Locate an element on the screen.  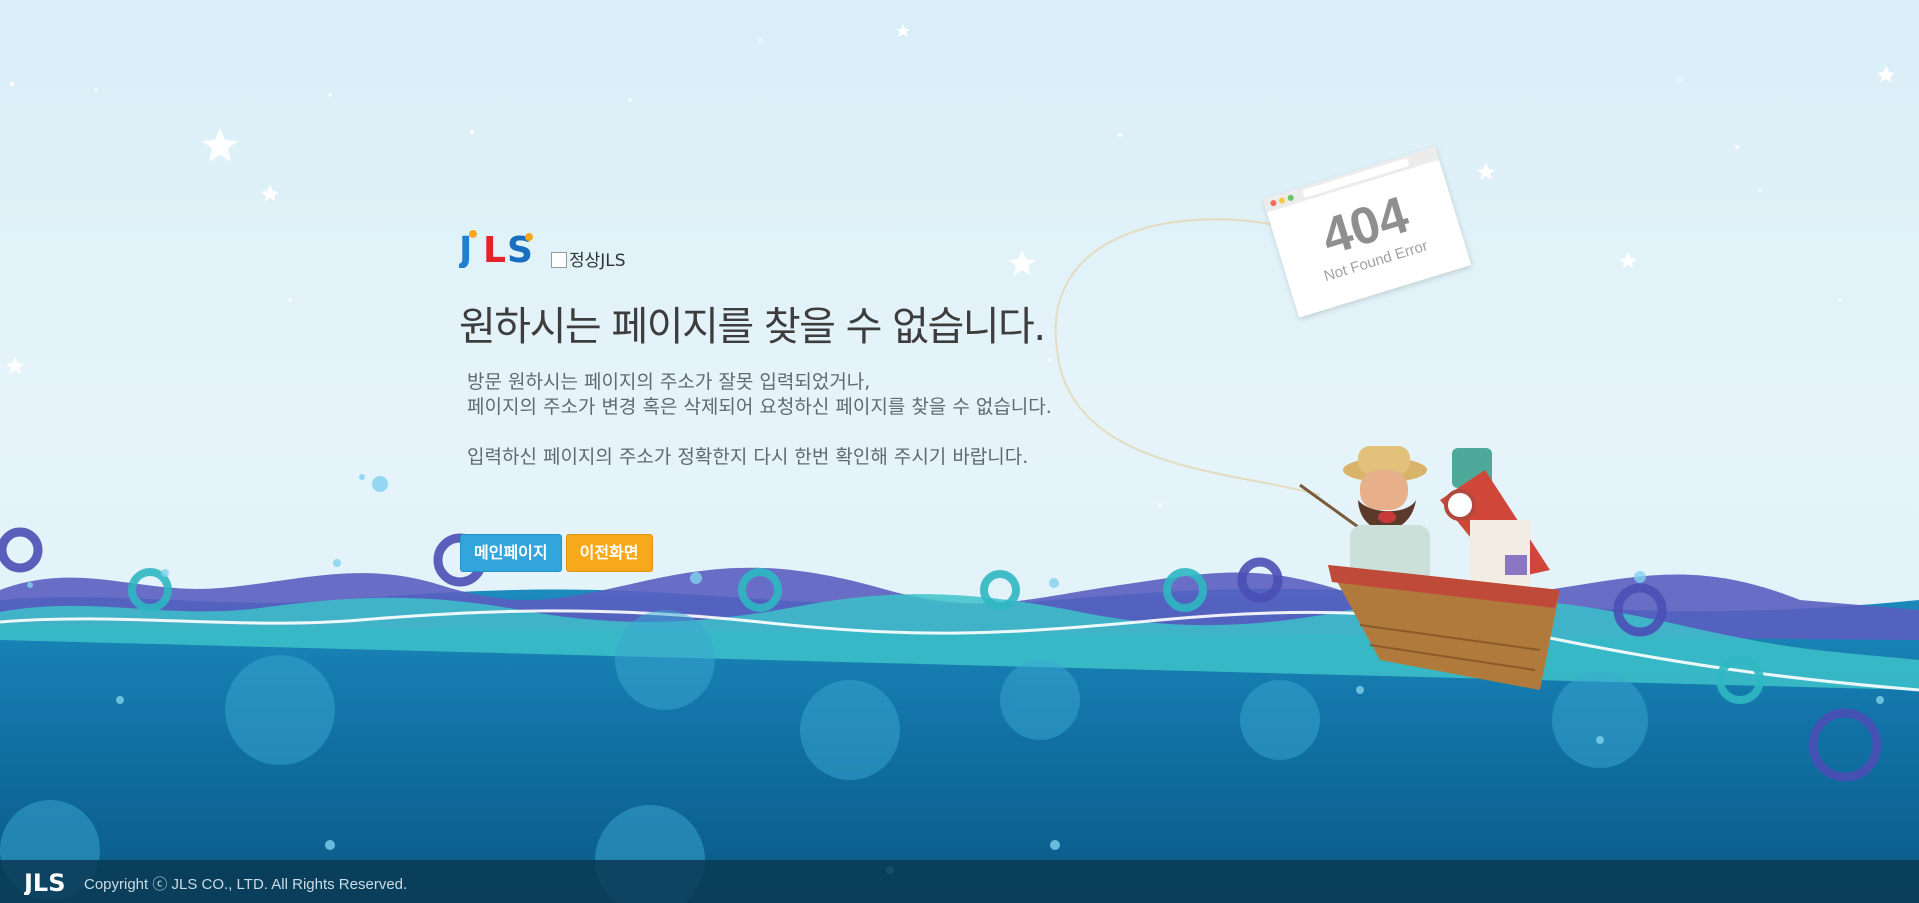
main-page-button: 메인페이지 is located at coordinates (511, 553).